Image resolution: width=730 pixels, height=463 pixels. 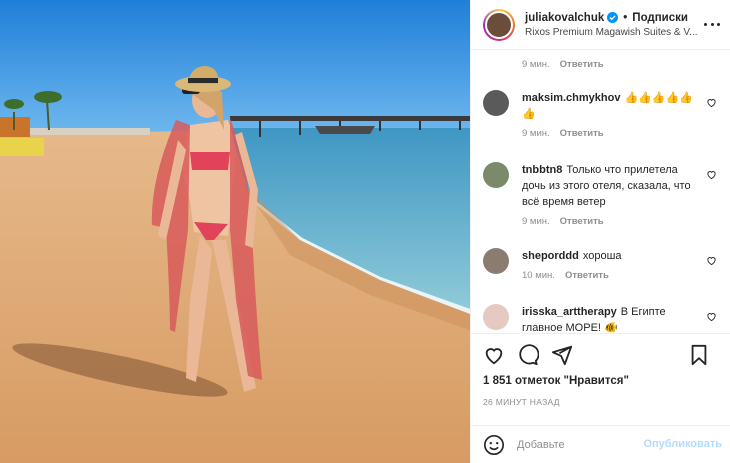 I want to click on author-avatar, so click(x=499, y=24).